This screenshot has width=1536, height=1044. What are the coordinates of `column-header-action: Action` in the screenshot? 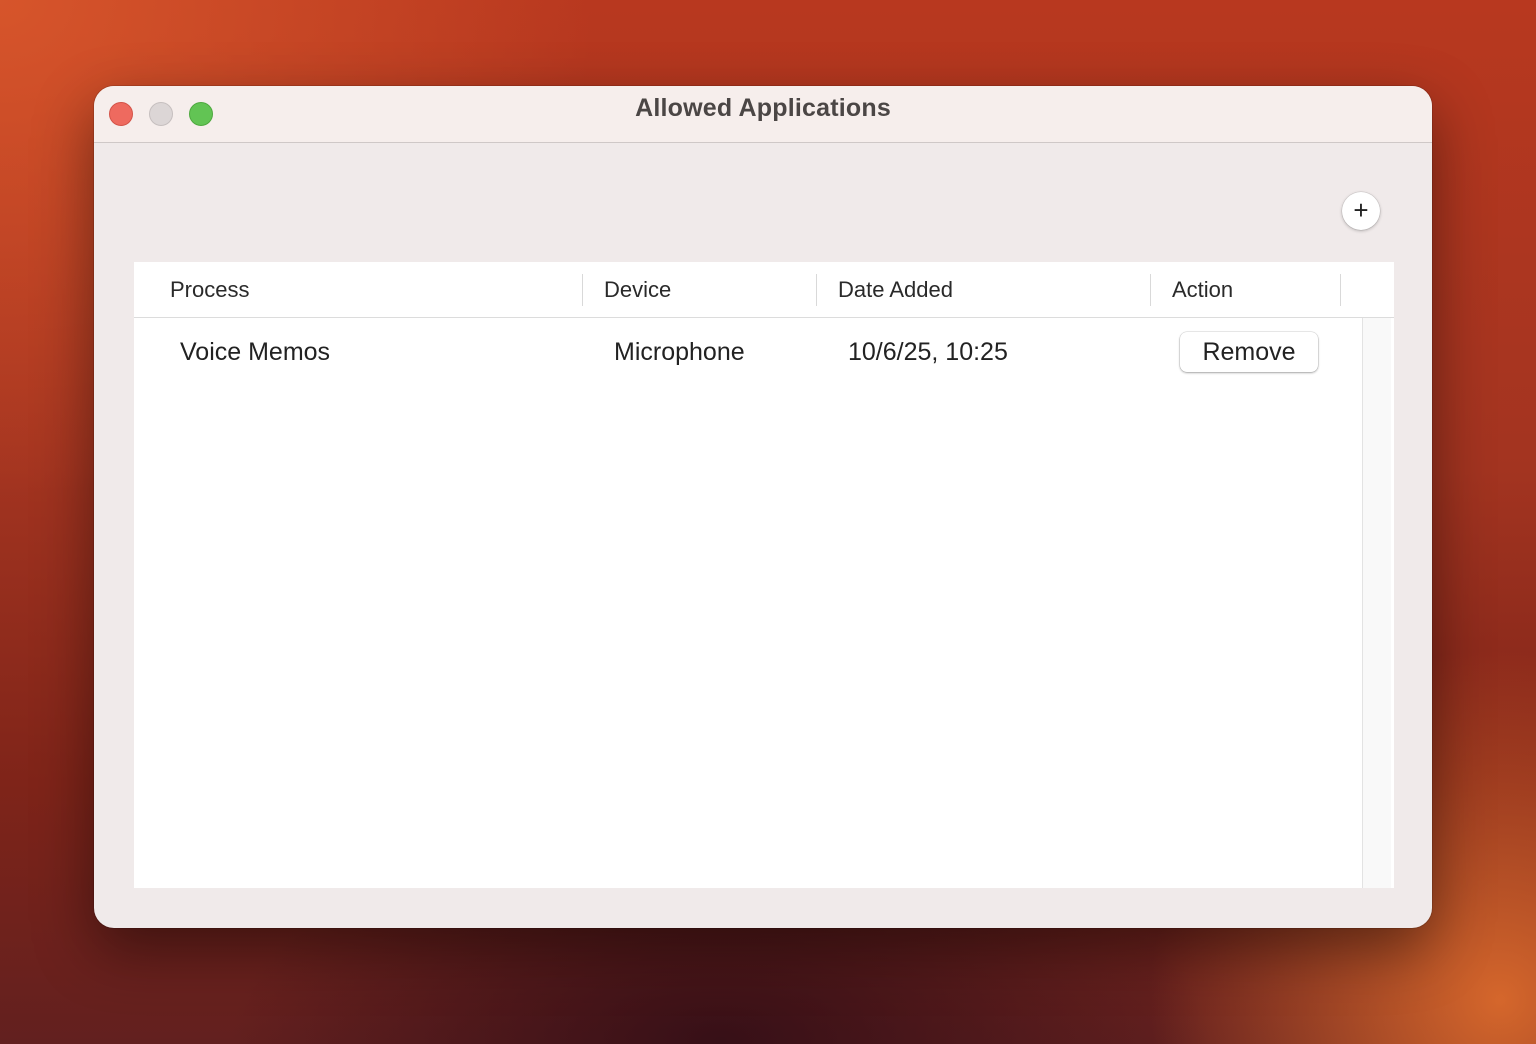 It's located at (1202, 290).